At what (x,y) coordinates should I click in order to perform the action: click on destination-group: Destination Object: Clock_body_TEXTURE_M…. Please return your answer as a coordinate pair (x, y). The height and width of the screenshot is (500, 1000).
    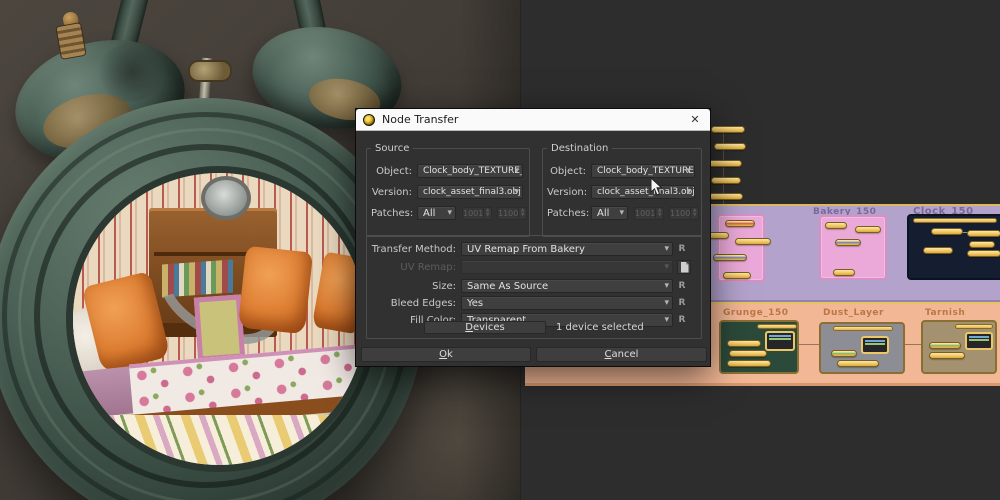
    Looking at the image, I should click on (622, 190).